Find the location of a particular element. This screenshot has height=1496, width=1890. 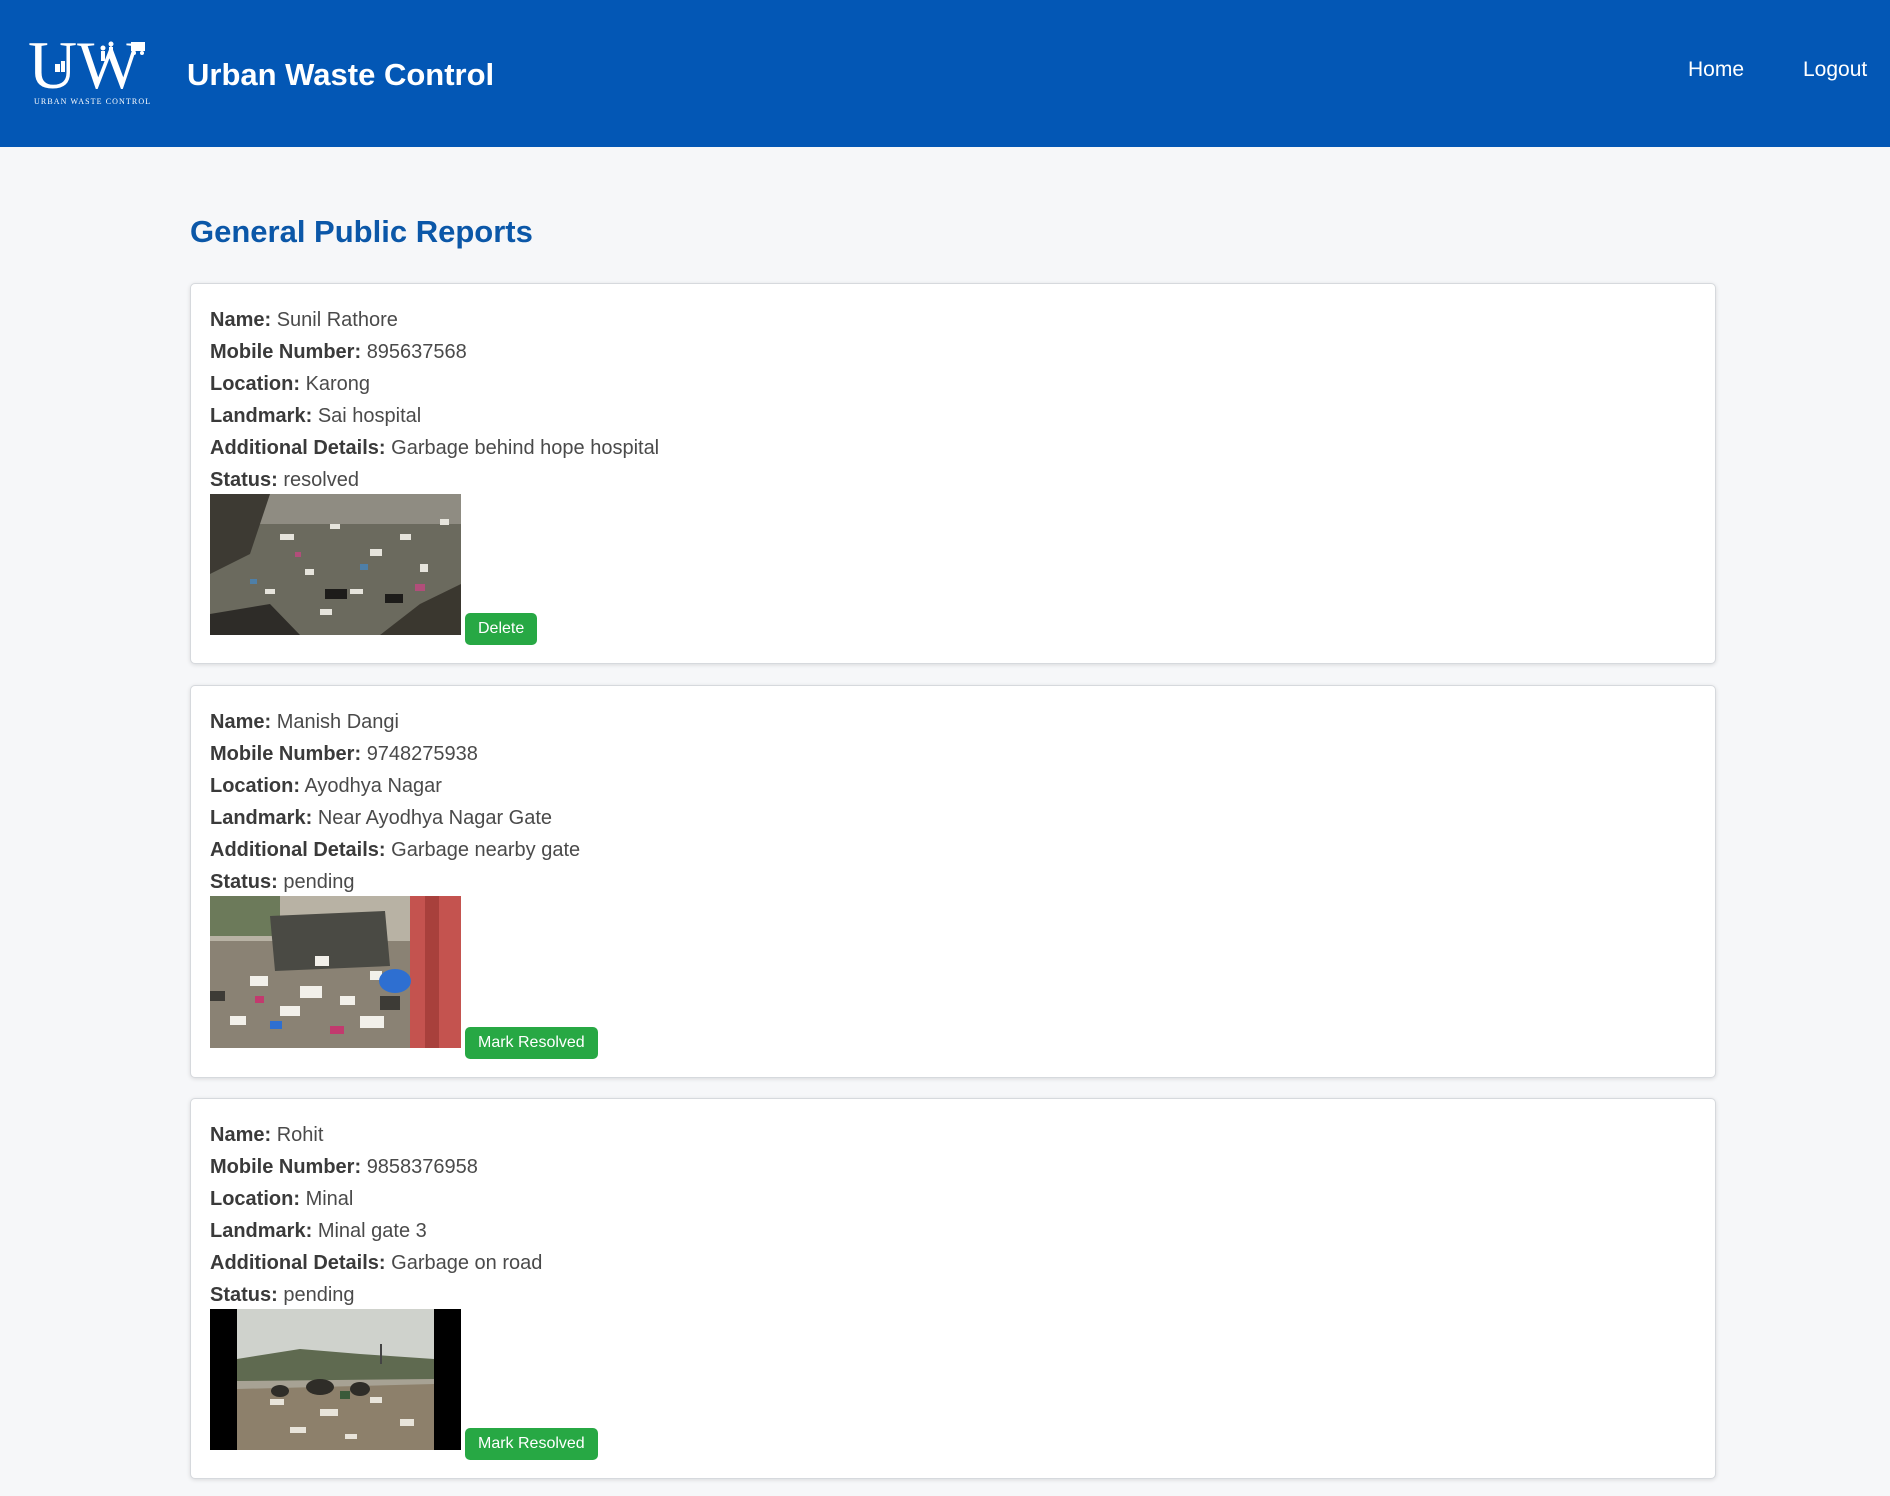

report-details: Additional Details: Garbage nearby gate is located at coordinates (395, 850).